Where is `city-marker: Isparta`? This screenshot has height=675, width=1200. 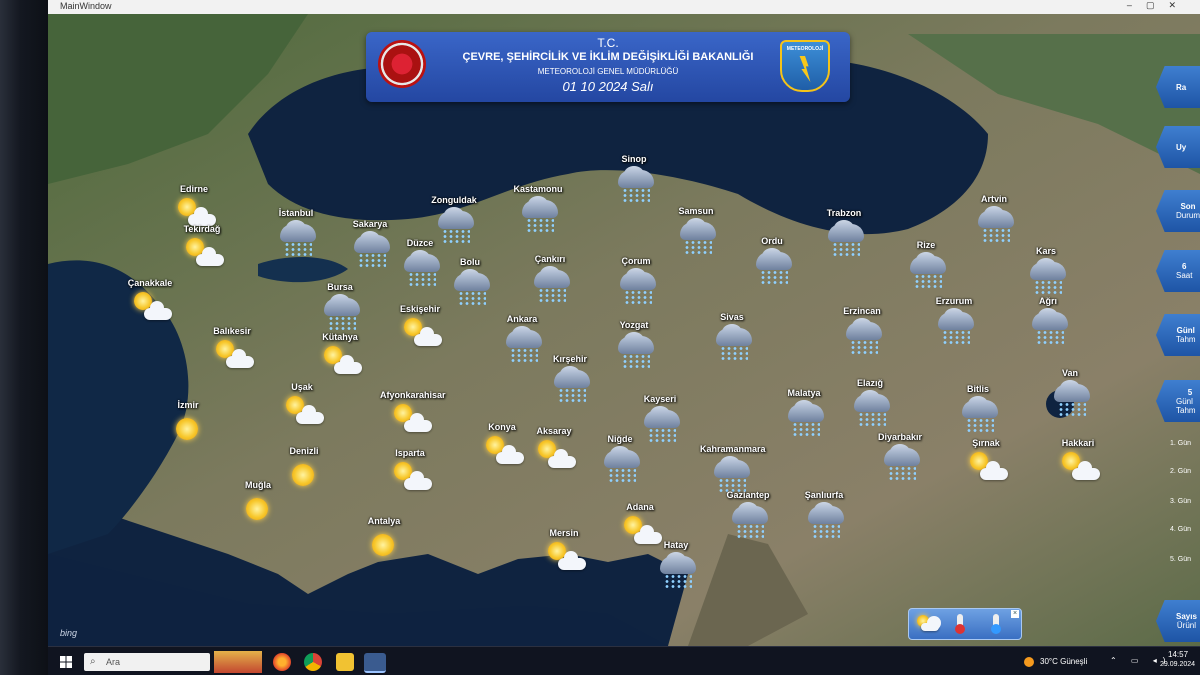
city-marker: Isparta is located at coordinates (410, 478).